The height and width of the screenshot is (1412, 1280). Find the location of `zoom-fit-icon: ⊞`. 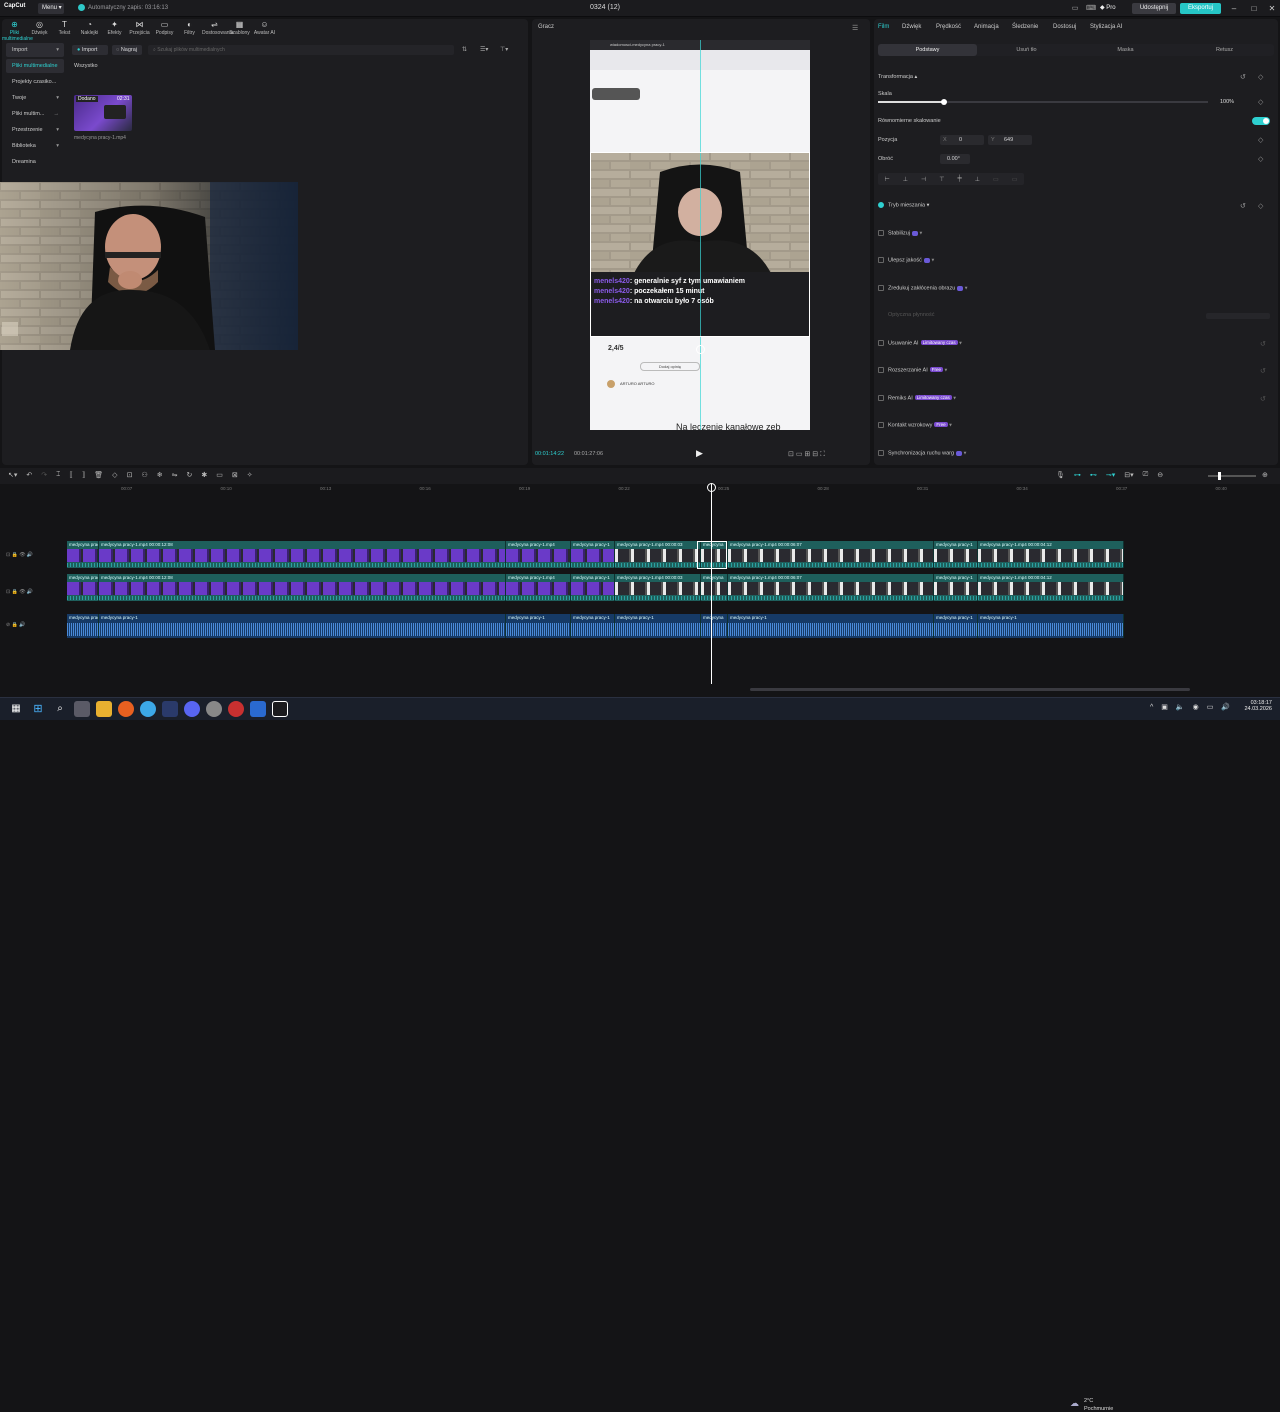

zoom-fit-icon: ⊞ is located at coordinates (807, 454).